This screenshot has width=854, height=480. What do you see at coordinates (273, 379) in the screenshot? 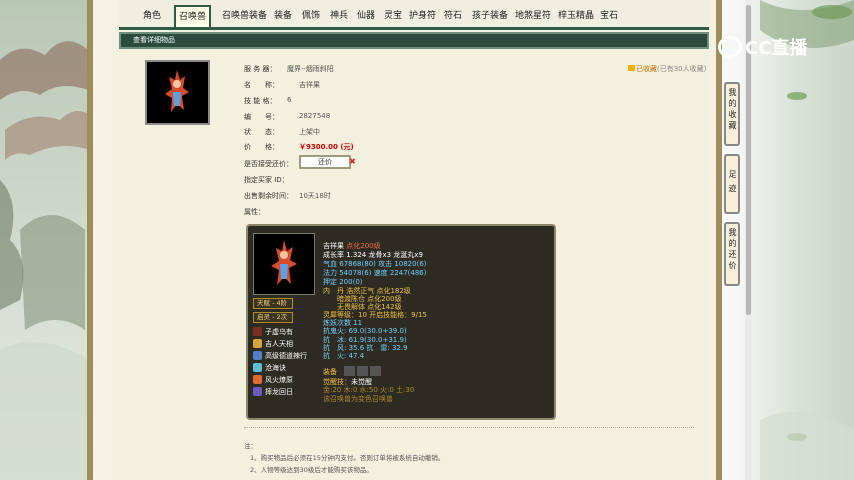
I see `skill-item: 风火燎原` at bounding box center [273, 379].